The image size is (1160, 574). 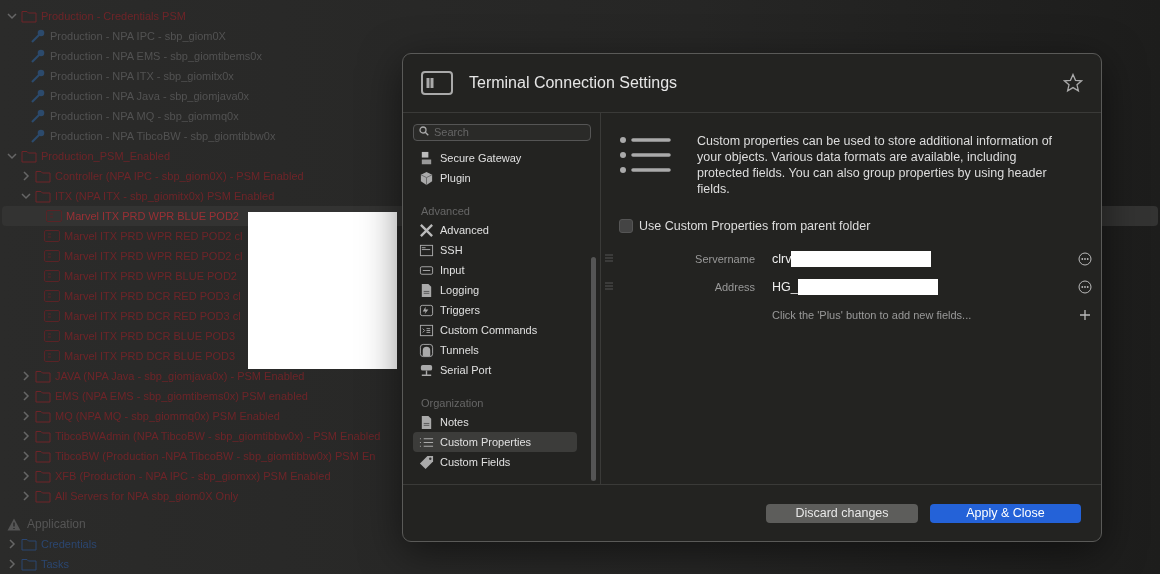 What do you see at coordinates (734, 287) in the screenshot?
I see `field-label: Address` at bounding box center [734, 287].